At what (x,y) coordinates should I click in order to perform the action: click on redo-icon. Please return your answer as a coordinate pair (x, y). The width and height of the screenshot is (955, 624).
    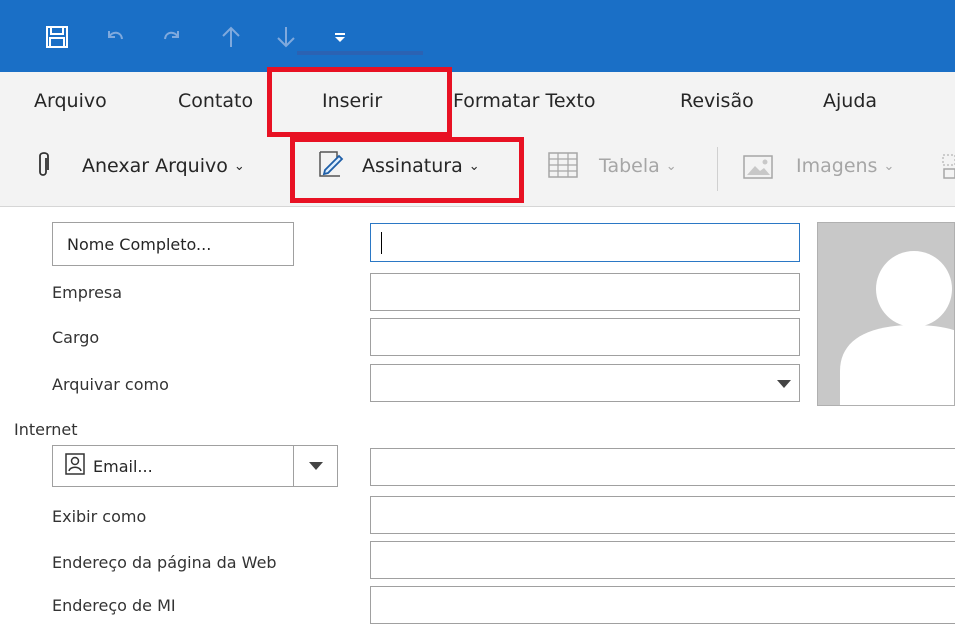
    Looking at the image, I should click on (172, 37).